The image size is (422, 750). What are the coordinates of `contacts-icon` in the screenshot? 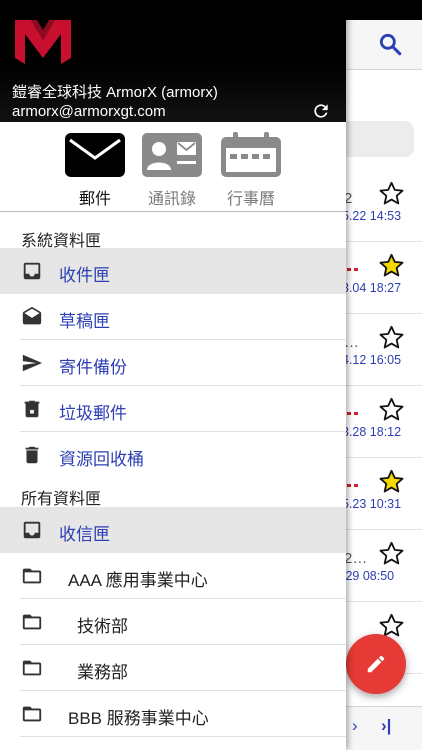 It's located at (172, 155).